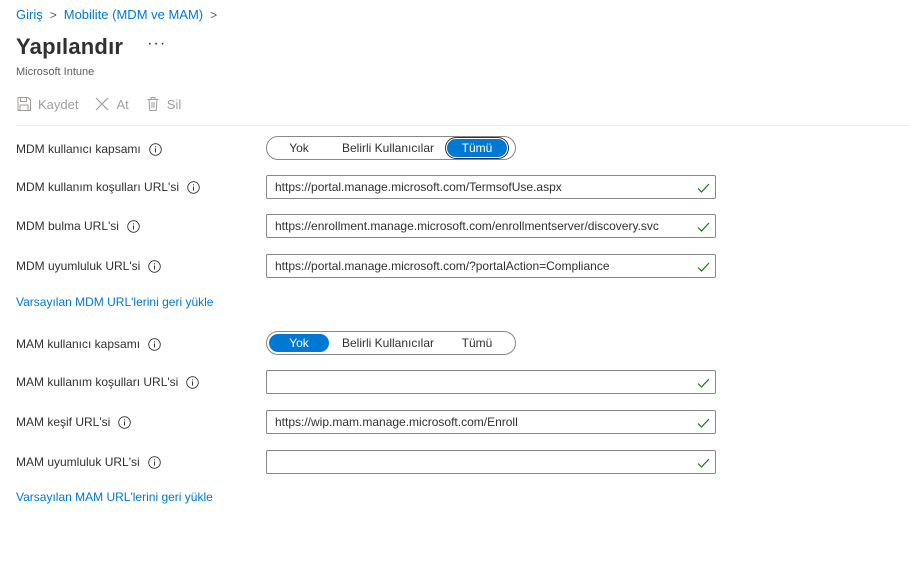  I want to click on mam-scope-option-all: Tümü, so click(477, 343).